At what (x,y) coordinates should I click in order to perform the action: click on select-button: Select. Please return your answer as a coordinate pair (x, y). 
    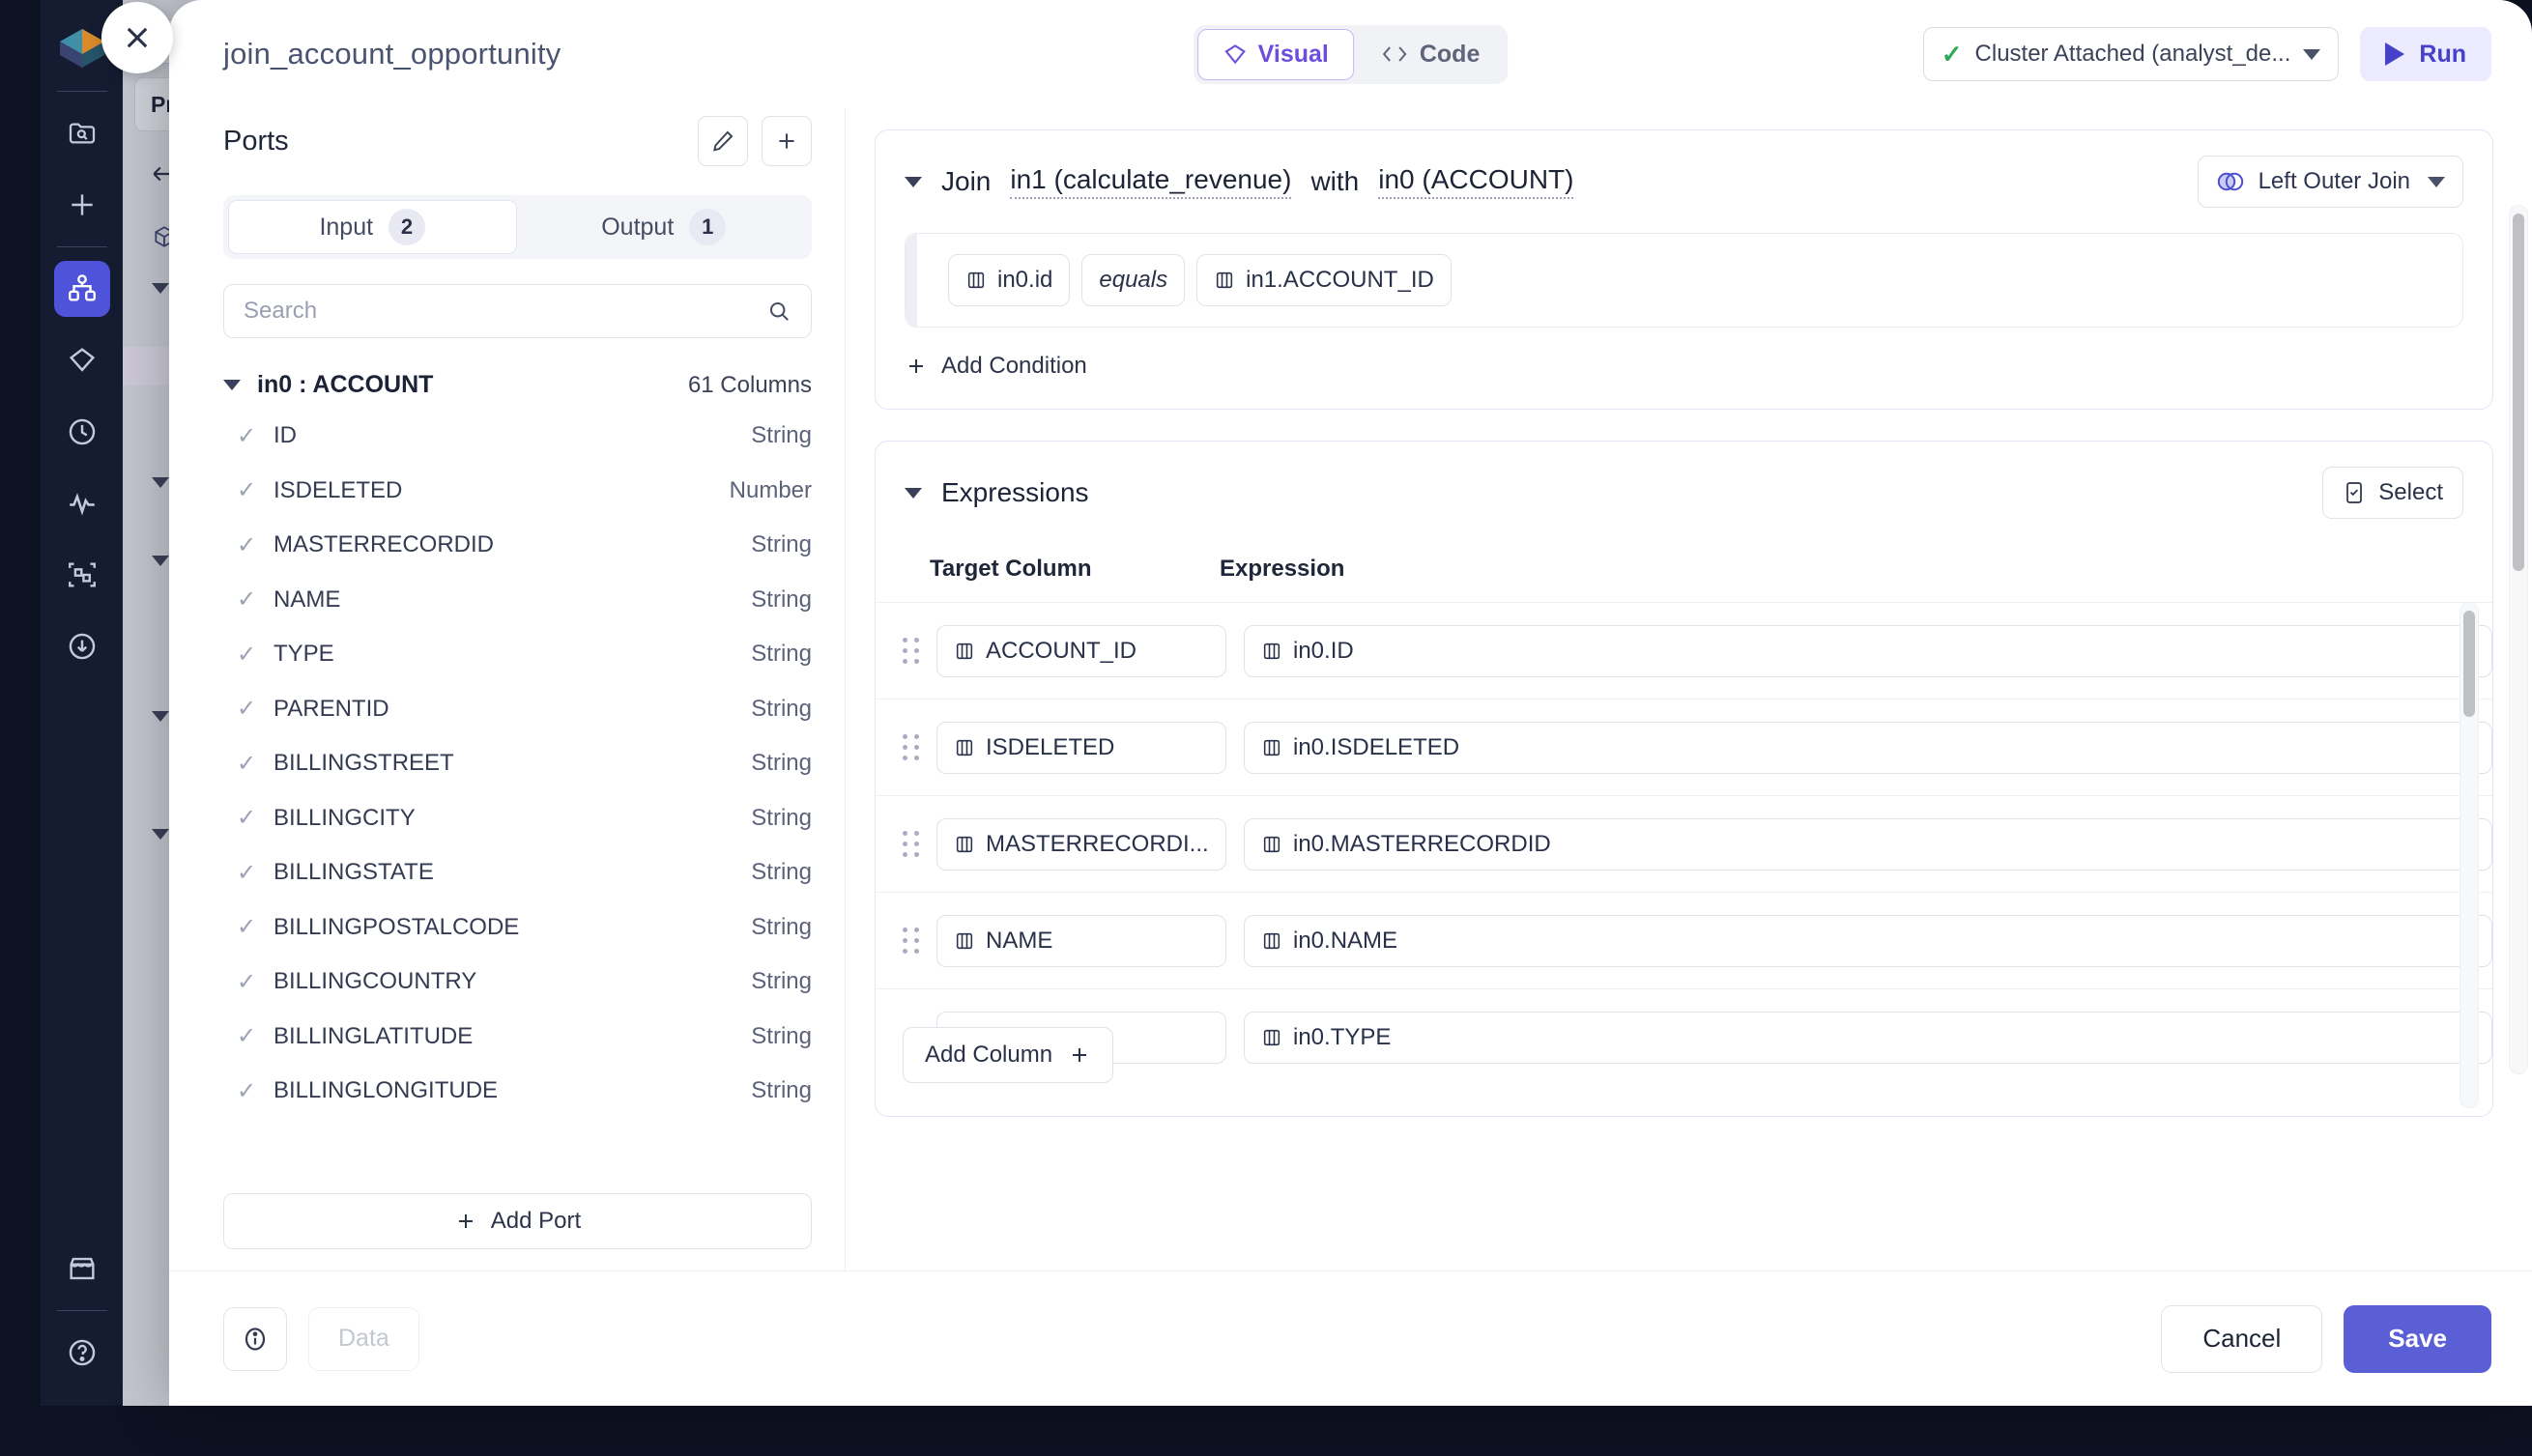
    Looking at the image, I should click on (2392, 493).